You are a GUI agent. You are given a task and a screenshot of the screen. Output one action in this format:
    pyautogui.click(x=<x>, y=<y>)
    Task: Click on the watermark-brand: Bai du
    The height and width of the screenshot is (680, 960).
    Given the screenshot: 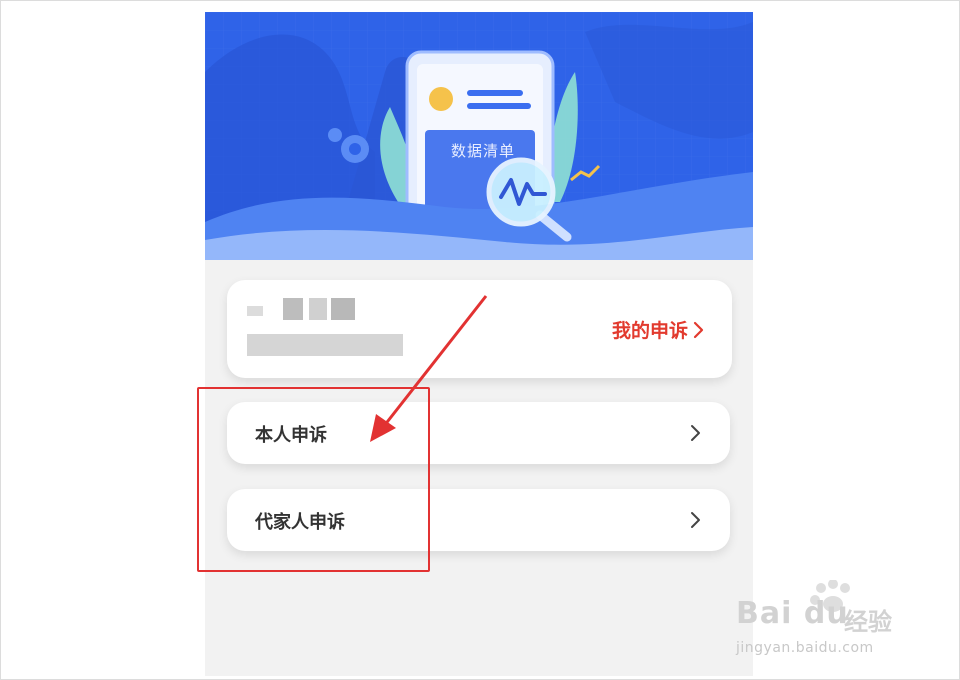 What is the action you would take?
    pyautogui.click(x=792, y=613)
    